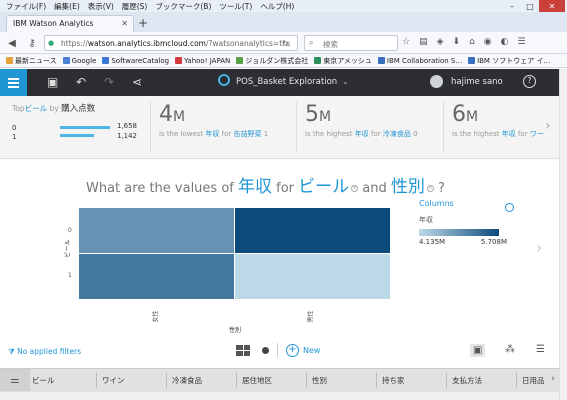  I want to click on pocket-icon: ◈, so click(440, 42).